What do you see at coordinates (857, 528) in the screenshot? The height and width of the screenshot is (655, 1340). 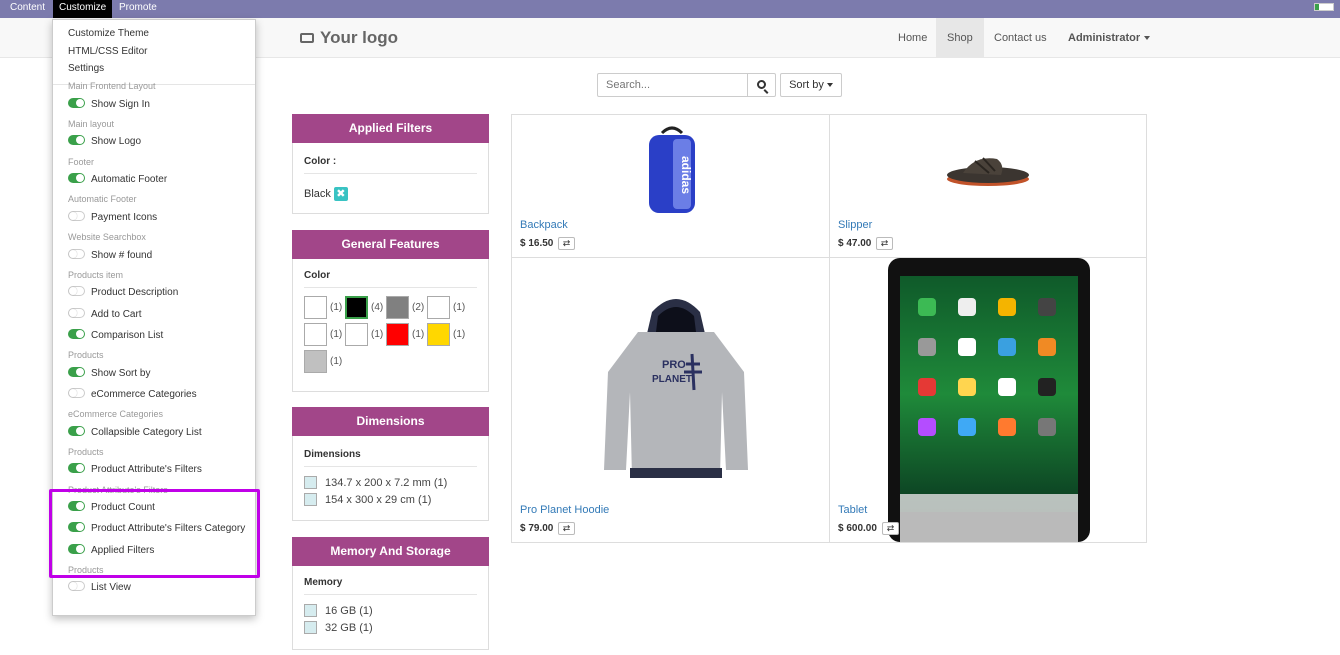 I see `product-price: $ 600.00` at bounding box center [857, 528].